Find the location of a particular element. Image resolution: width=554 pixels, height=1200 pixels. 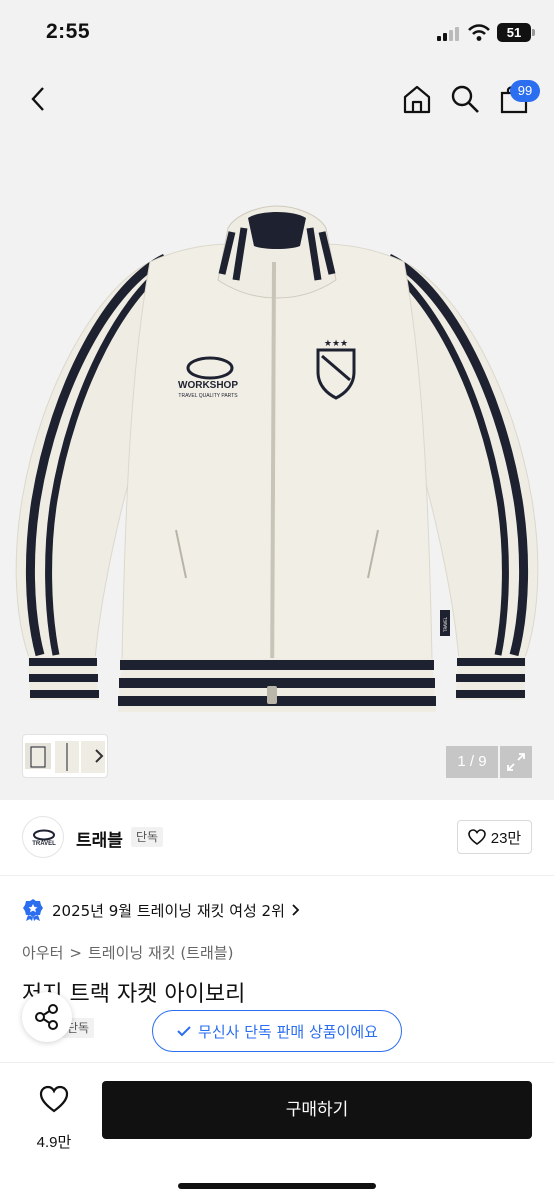

battery-icon: 51 is located at coordinates (514, 32).